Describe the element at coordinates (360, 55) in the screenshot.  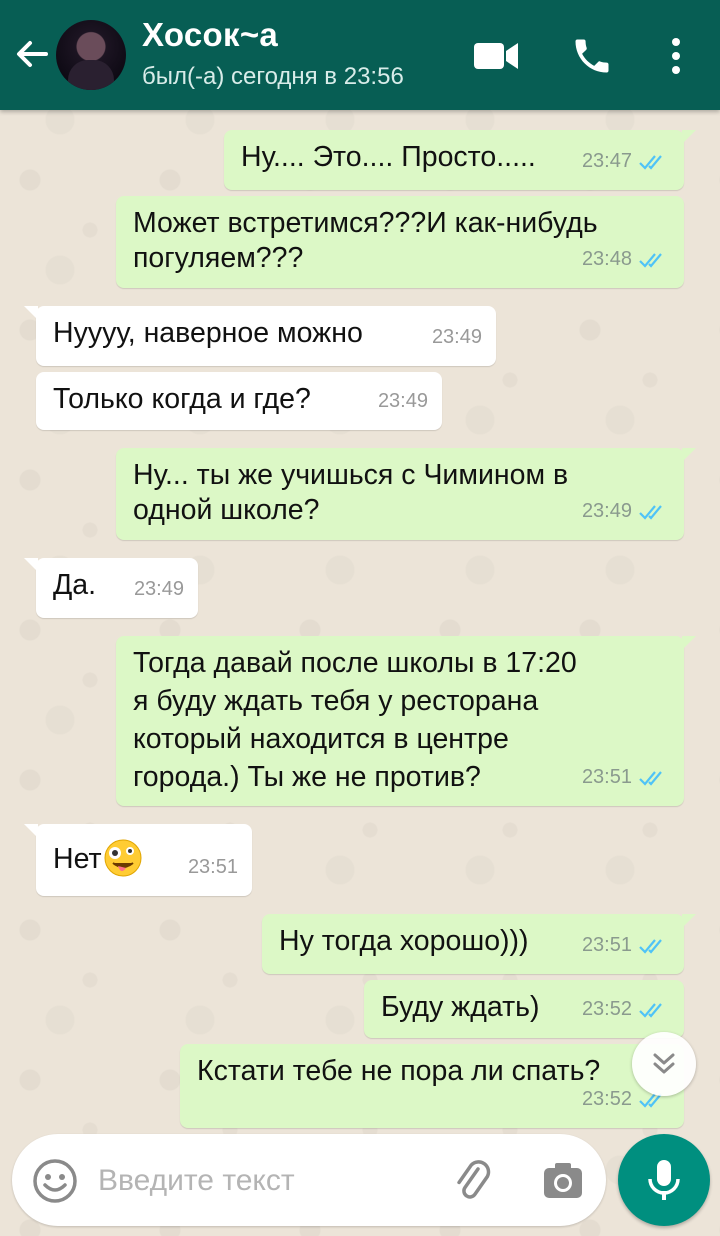
I see `chat-header: Хосок~а был(-а) сегодня в 23:56` at that location.